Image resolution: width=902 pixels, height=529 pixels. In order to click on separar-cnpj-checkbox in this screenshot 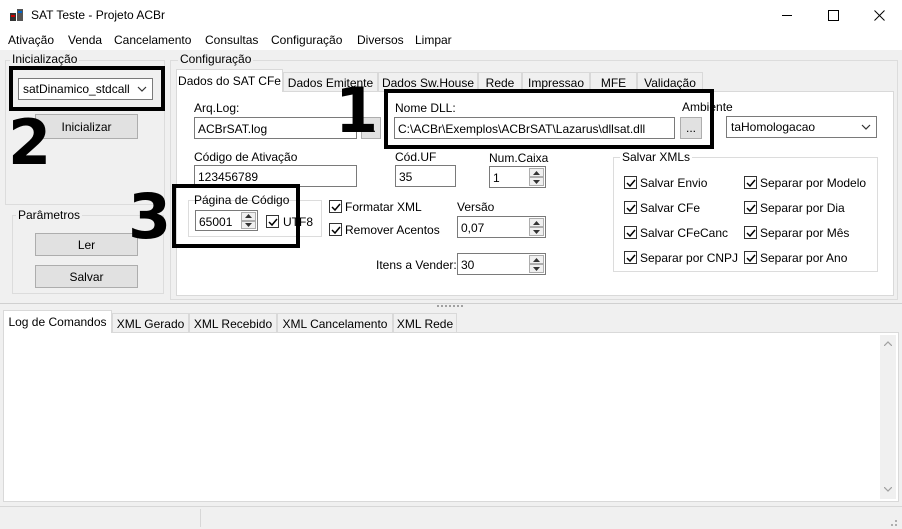, I will do `click(630, 257)`.